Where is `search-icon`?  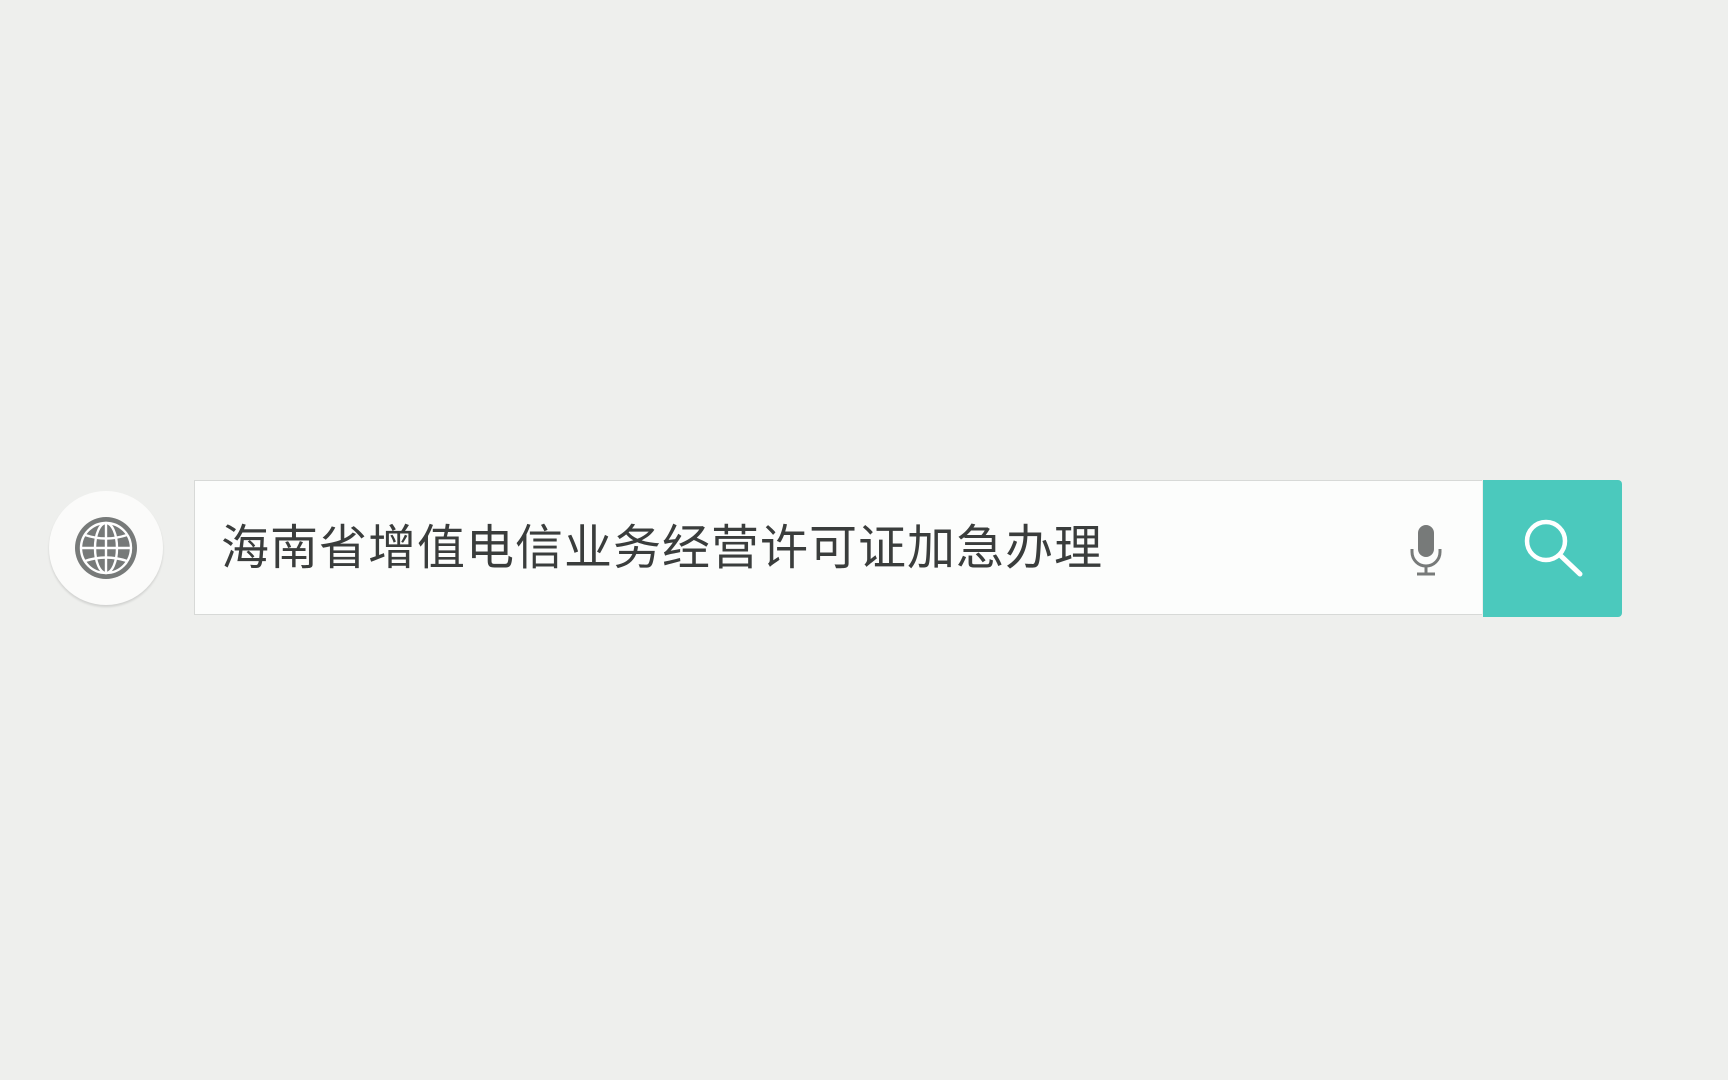 search-icon is located at coordinates (1553, 549).